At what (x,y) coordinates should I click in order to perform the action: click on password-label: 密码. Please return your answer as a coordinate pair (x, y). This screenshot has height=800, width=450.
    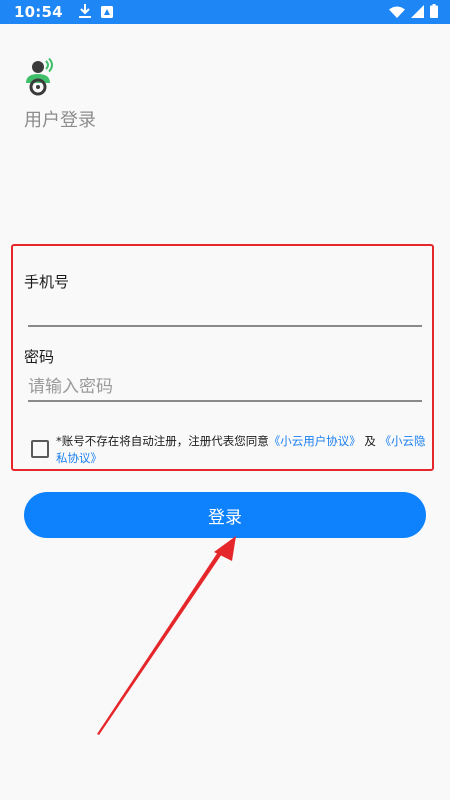
    Looking at the image, I should click on (39, 357).